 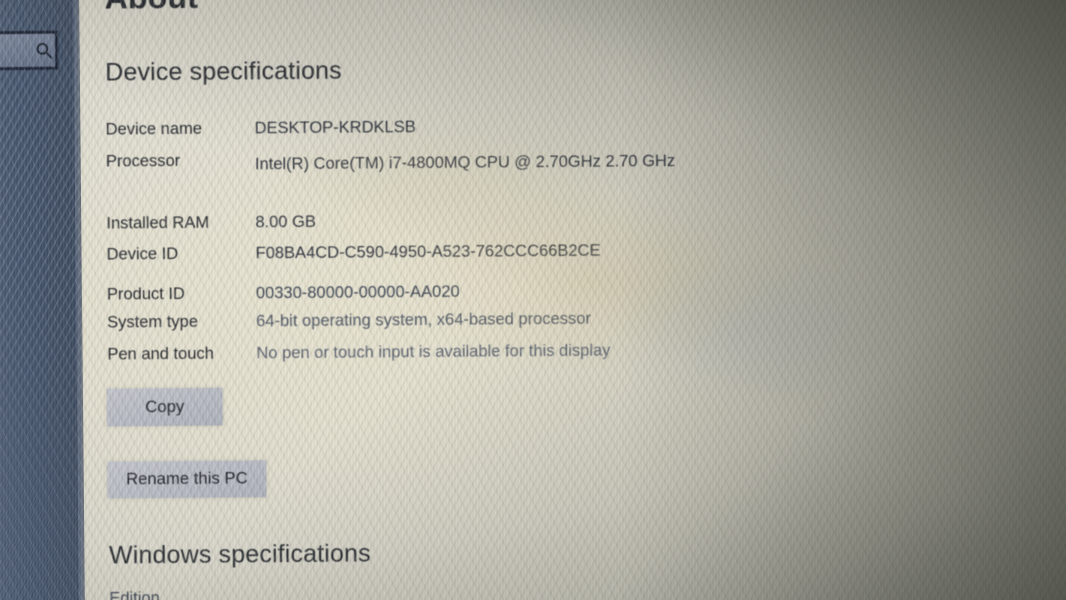 I want to click on spec-label-pen-and-touch: Pen and touch, so click(x=160, y=354).